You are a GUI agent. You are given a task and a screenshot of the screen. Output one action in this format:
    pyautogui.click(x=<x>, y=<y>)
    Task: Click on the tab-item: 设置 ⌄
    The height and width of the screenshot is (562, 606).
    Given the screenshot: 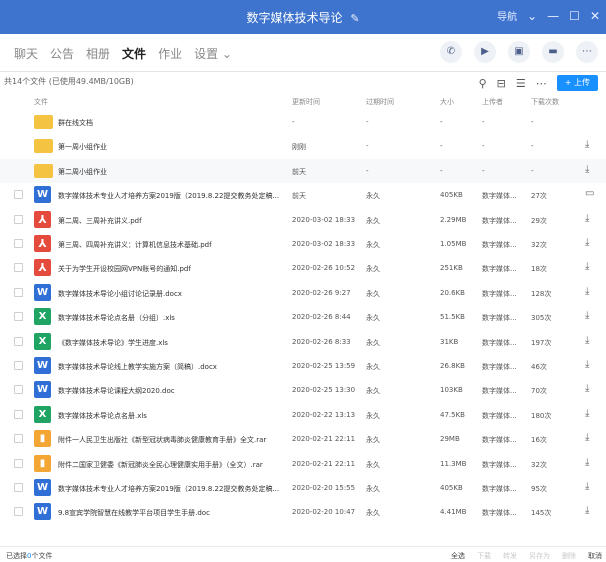 What is the action you would take?
    pyautogui.click(x=213, y=53)
    